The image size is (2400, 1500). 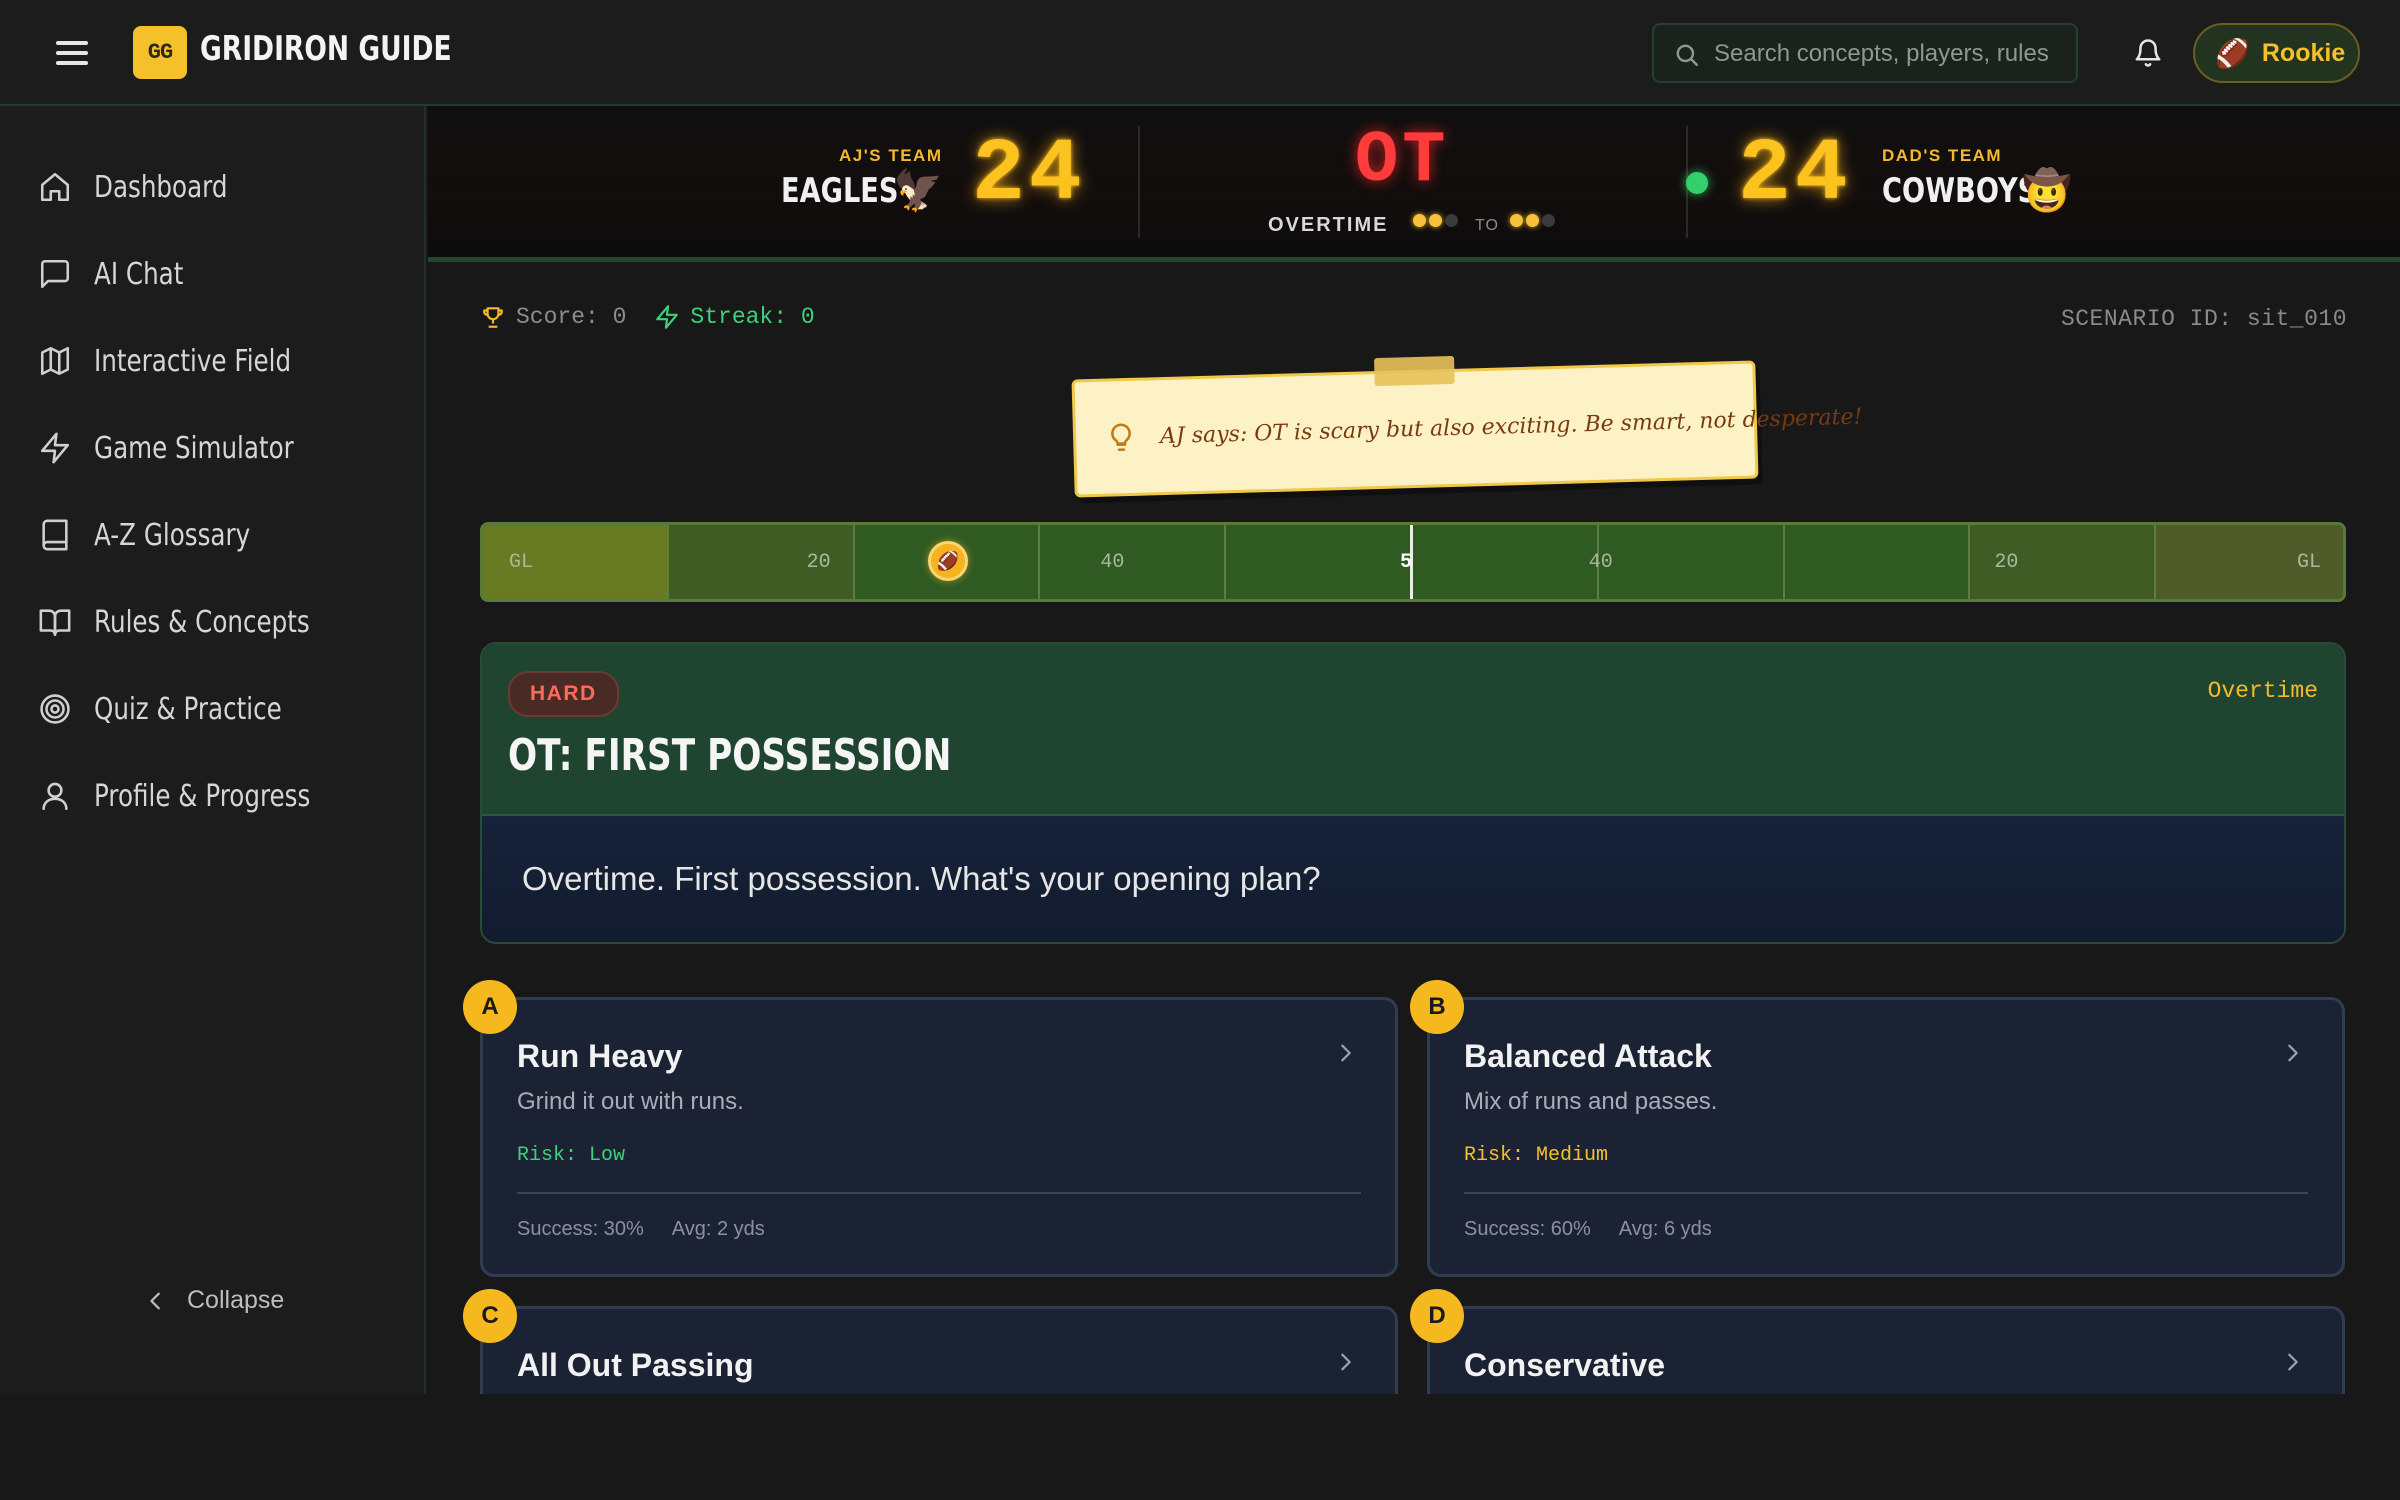 I want to click on timeouts-label: TO, so click(x=1487, y=225).